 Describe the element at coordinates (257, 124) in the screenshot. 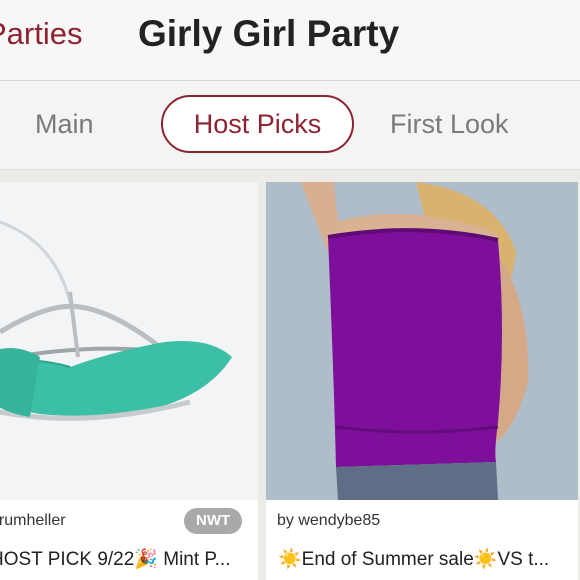

I see `tab-host-picks: Host Picks` at that location.